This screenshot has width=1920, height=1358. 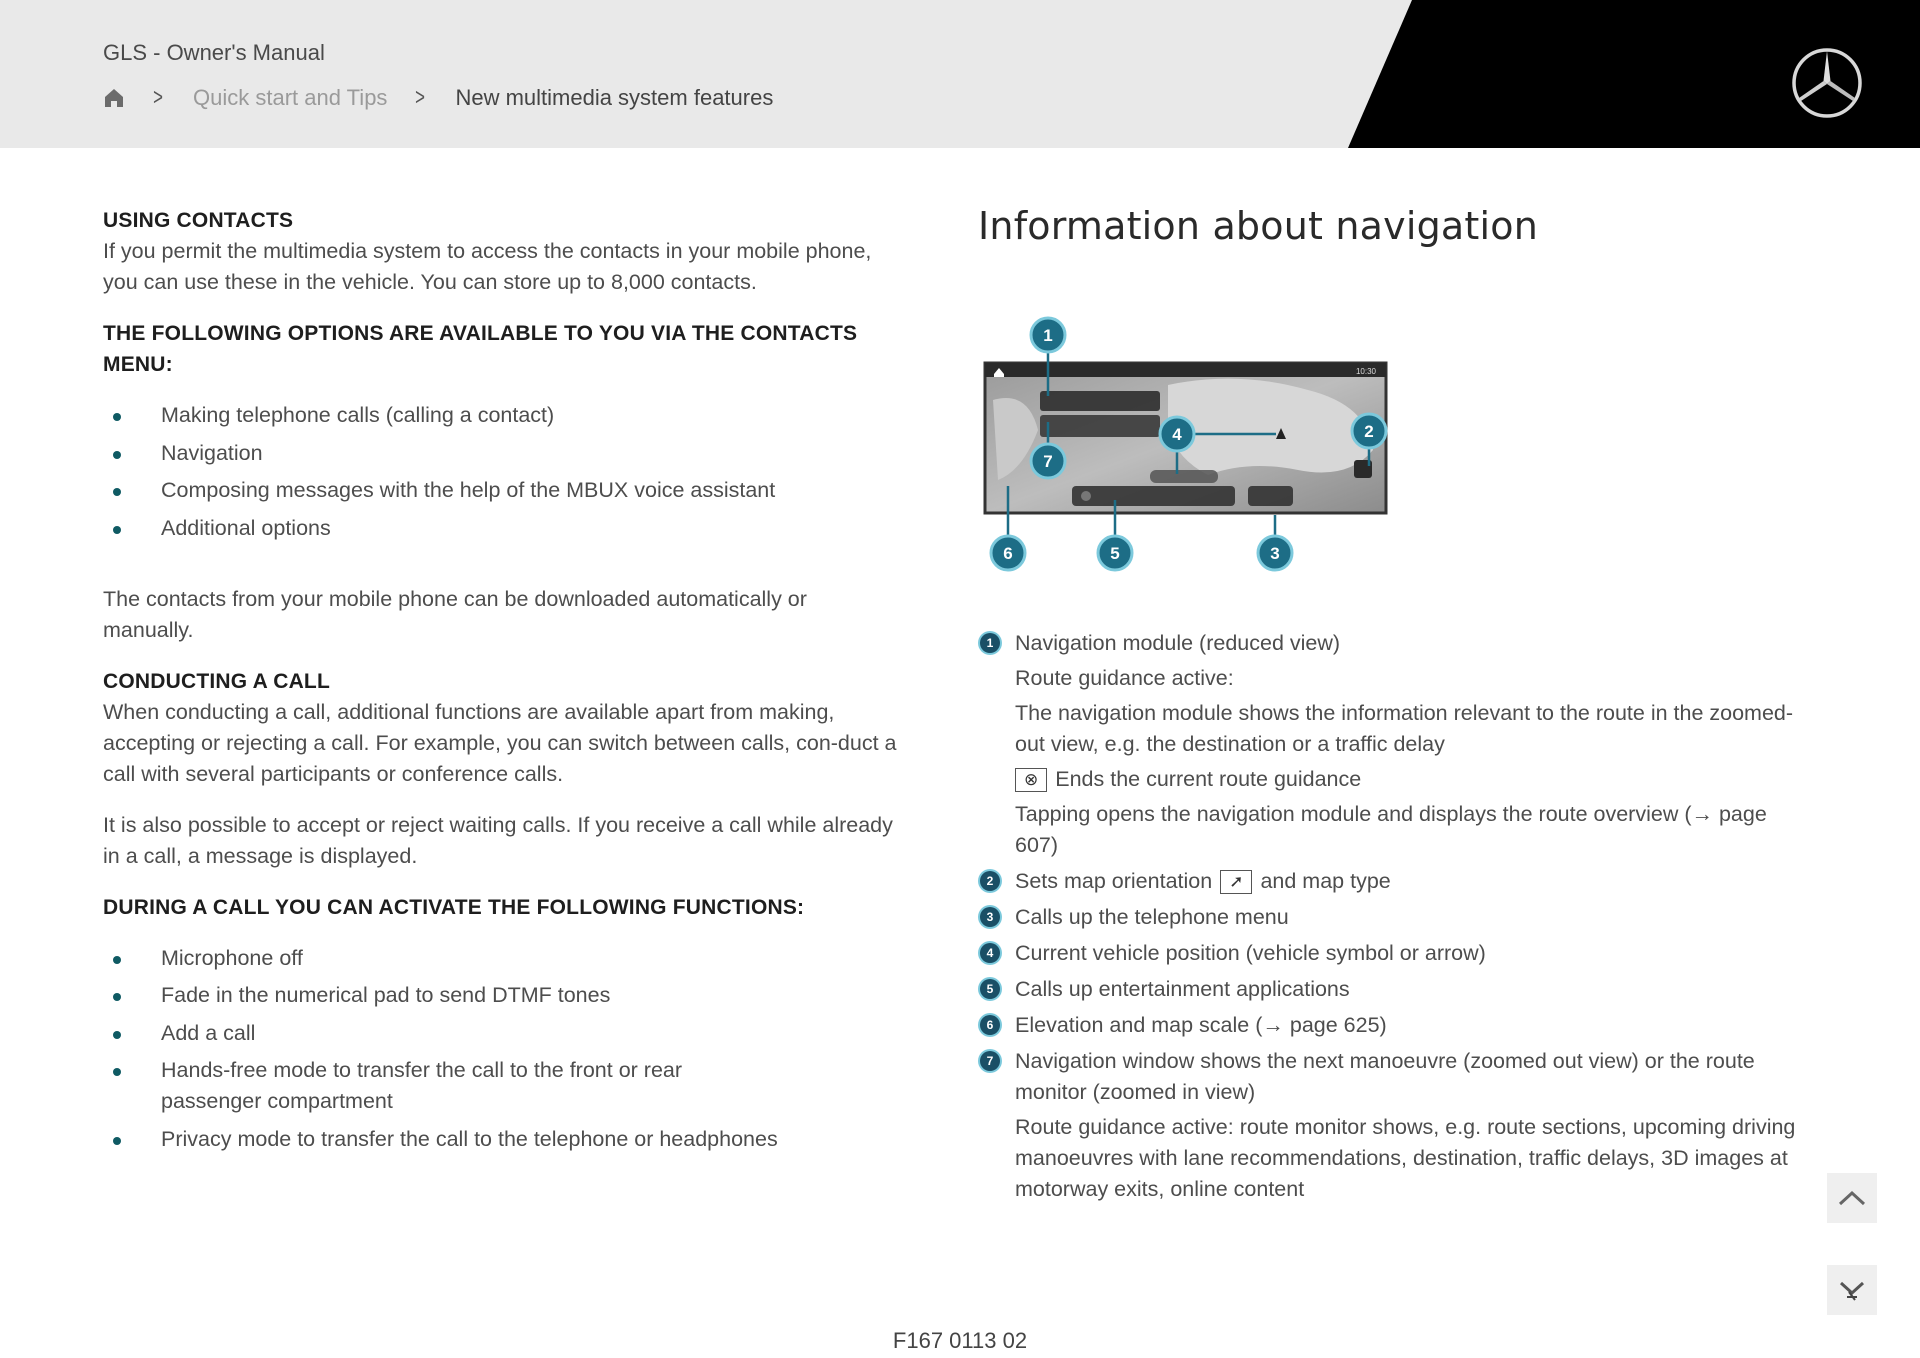 I want to click on svg-text: 1, so click(x=1047, y=335).